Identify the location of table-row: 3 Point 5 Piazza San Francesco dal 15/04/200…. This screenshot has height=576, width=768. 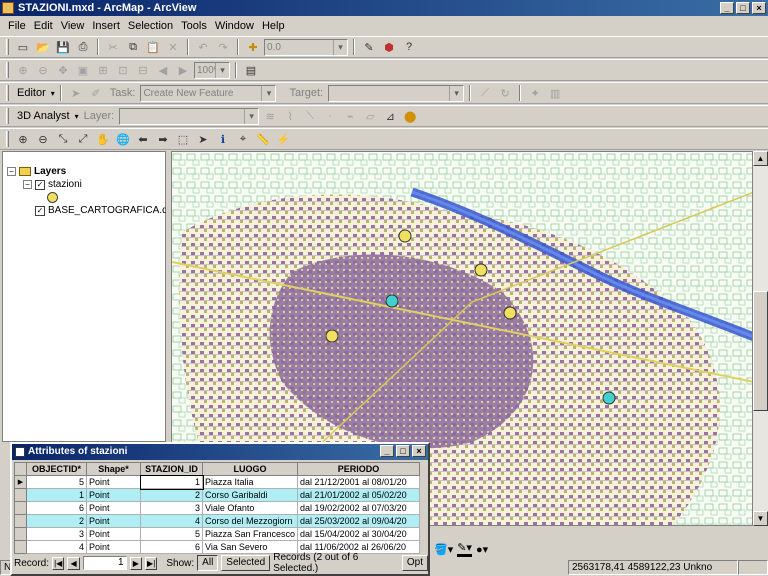
(217, 534).